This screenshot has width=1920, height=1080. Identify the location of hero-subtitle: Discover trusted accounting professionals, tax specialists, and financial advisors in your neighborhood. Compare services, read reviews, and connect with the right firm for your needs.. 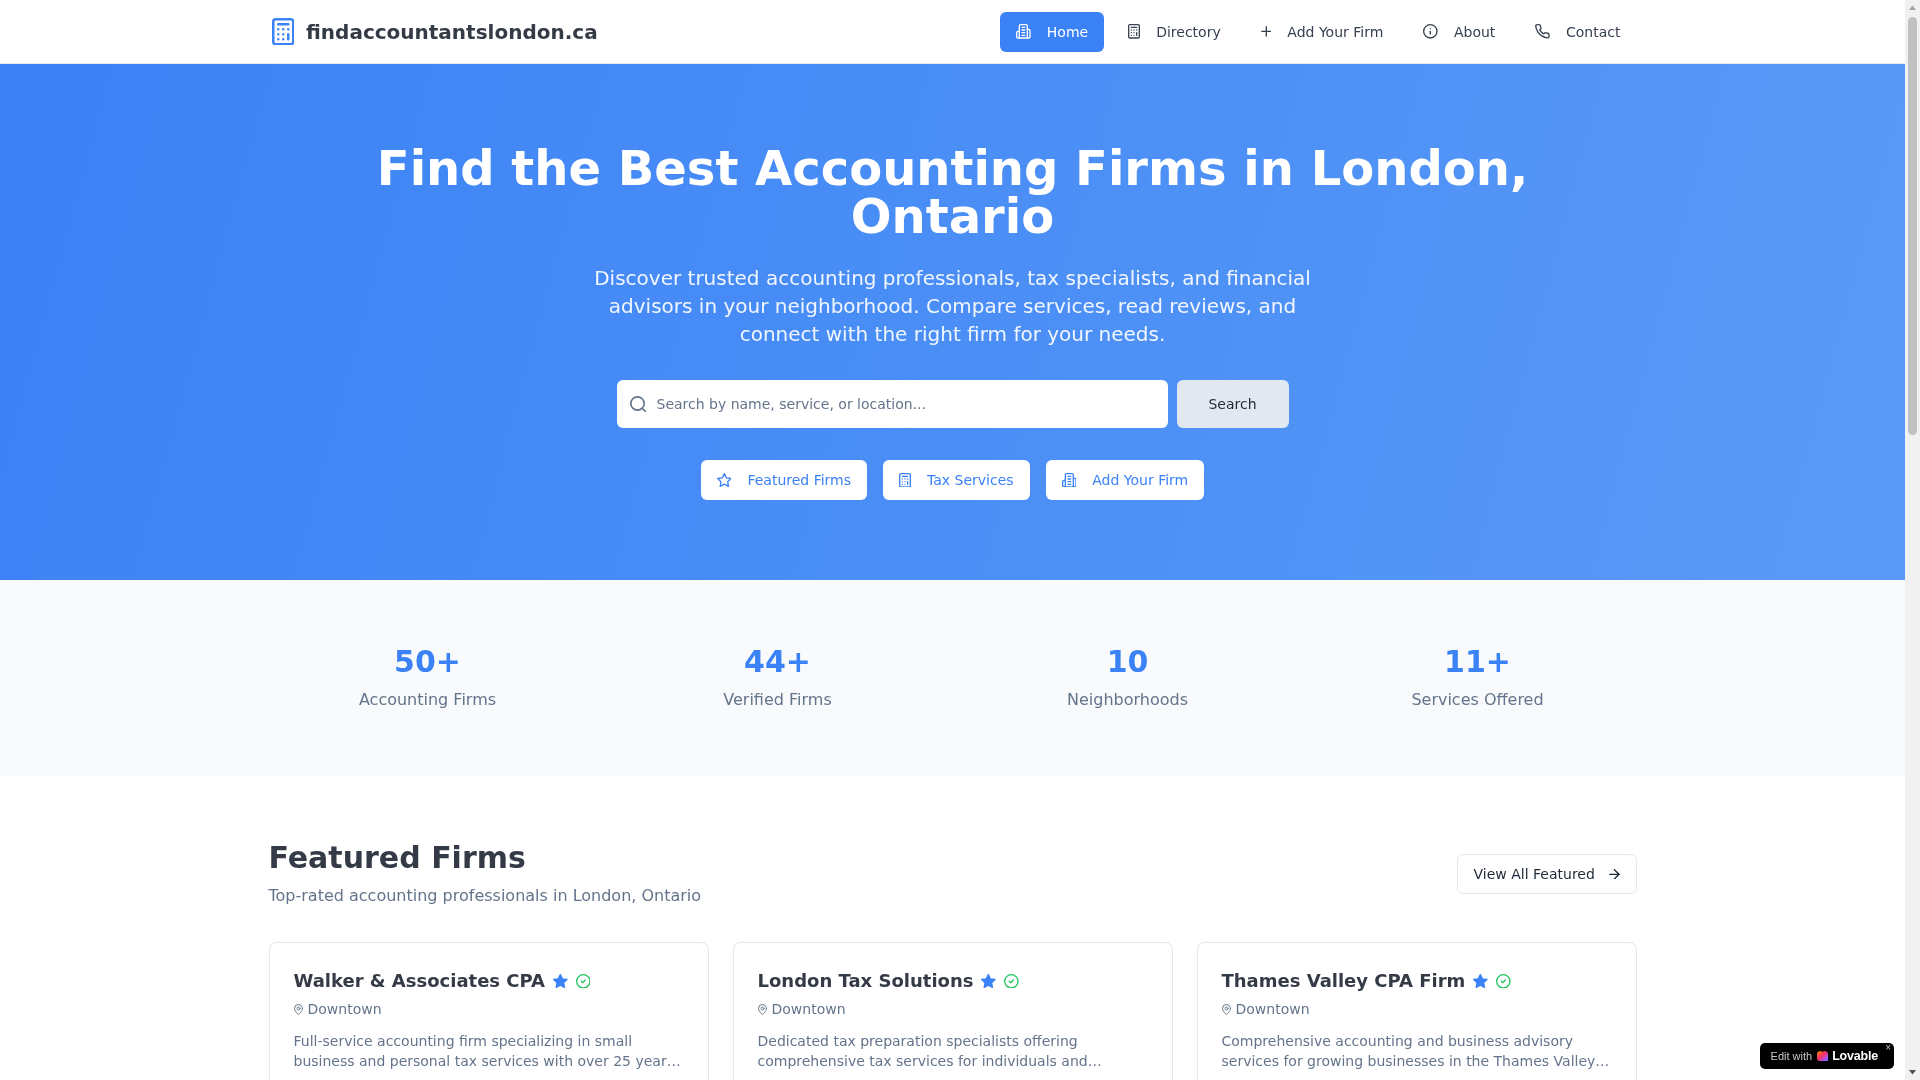
(952, 306).